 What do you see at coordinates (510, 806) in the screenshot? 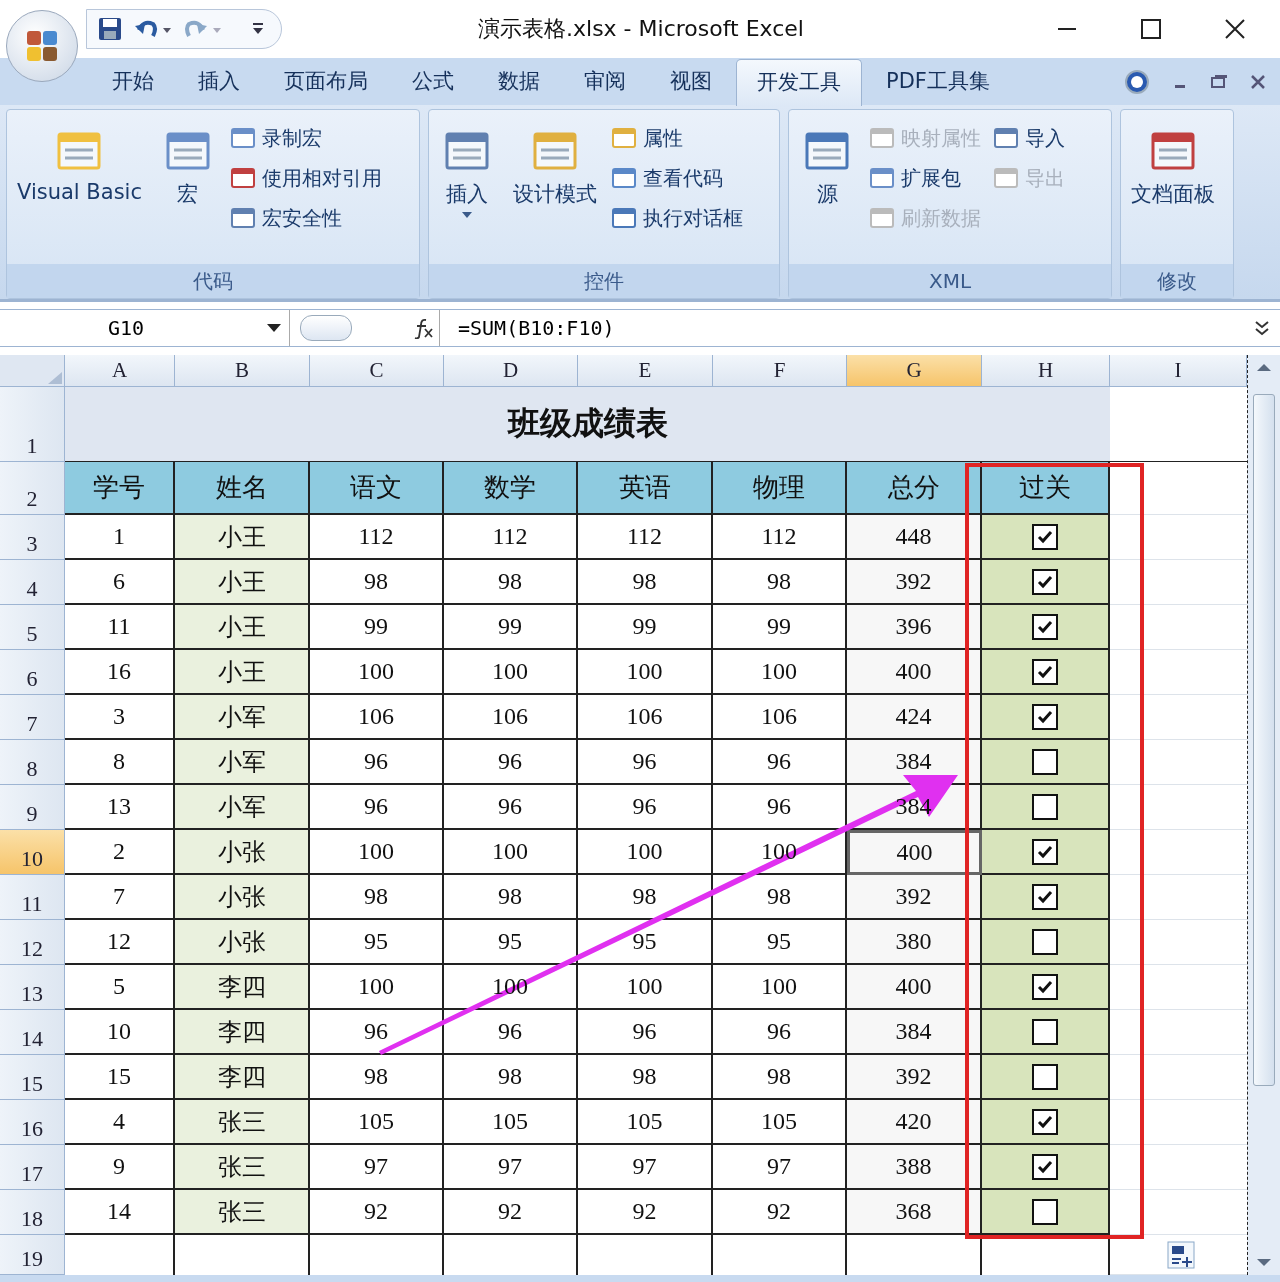
I see `table-cell: 96` at bounding box center [510, 806].